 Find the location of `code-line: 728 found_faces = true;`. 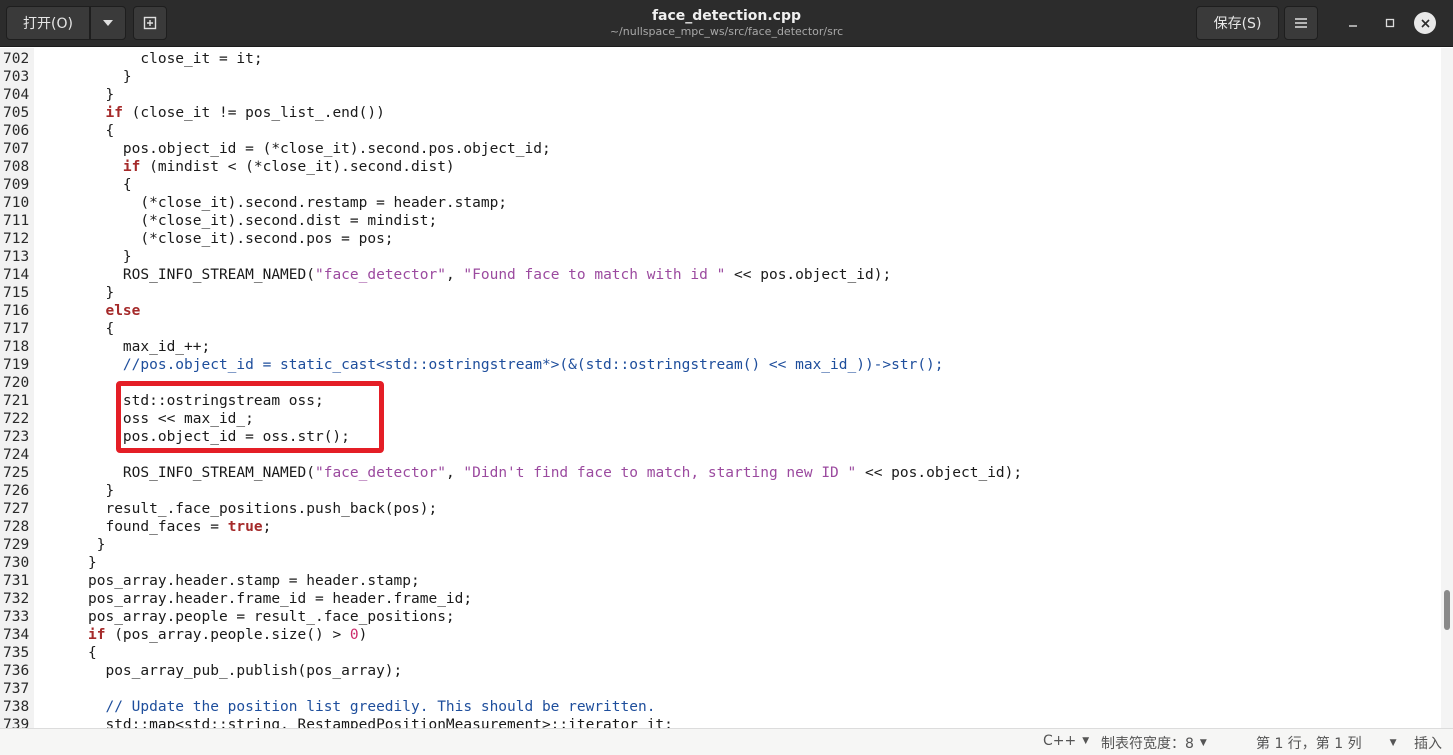

code-line: 728 found_faces = true; is located at coordinates (511, 527).